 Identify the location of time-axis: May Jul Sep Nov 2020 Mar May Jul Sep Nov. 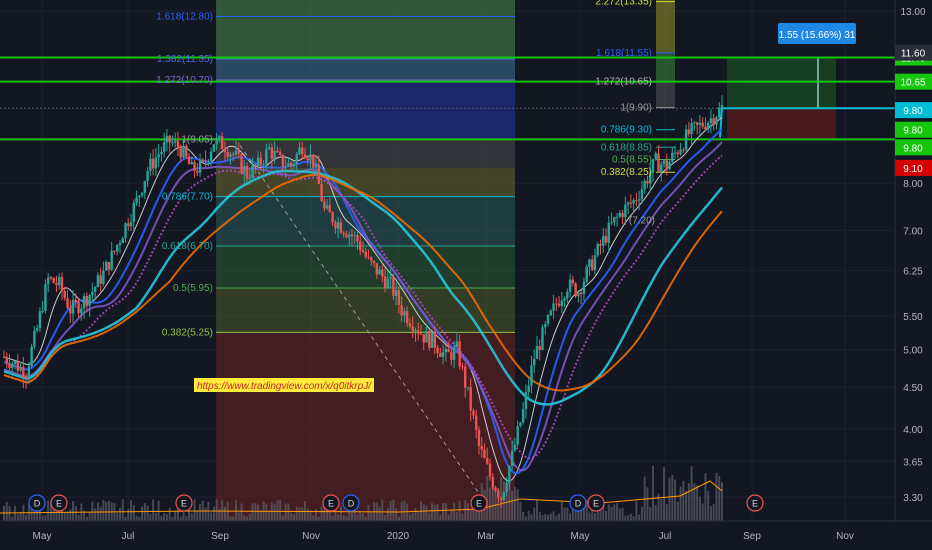
(466, 535).